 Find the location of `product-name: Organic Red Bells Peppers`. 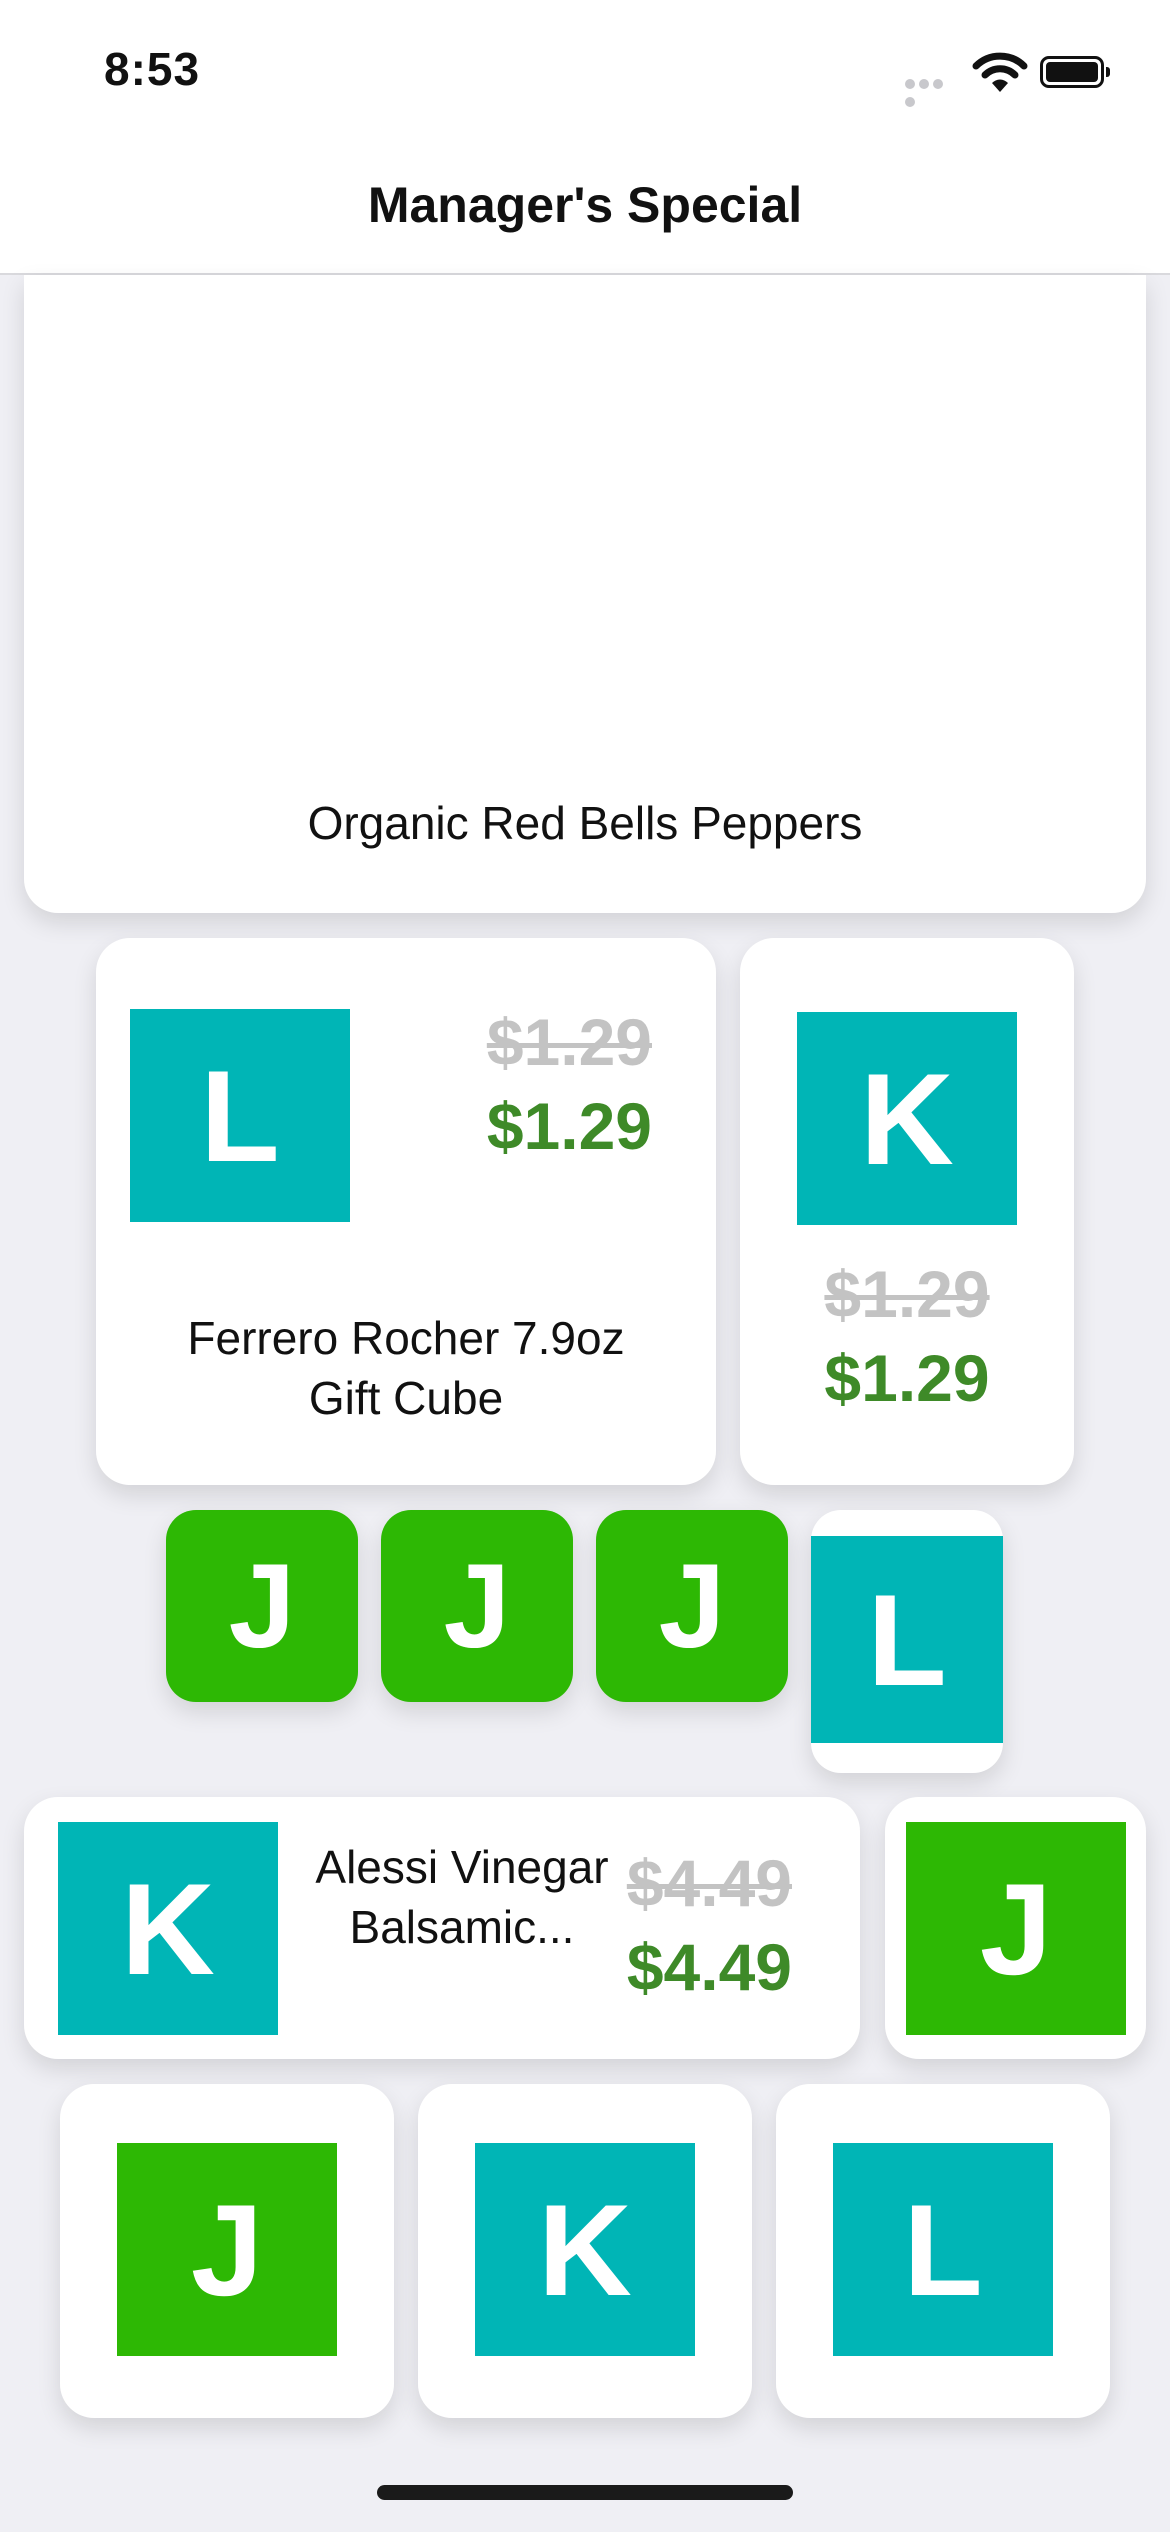

product-name: Organic Red Bells Peppers is located at coordinates (585, 823).